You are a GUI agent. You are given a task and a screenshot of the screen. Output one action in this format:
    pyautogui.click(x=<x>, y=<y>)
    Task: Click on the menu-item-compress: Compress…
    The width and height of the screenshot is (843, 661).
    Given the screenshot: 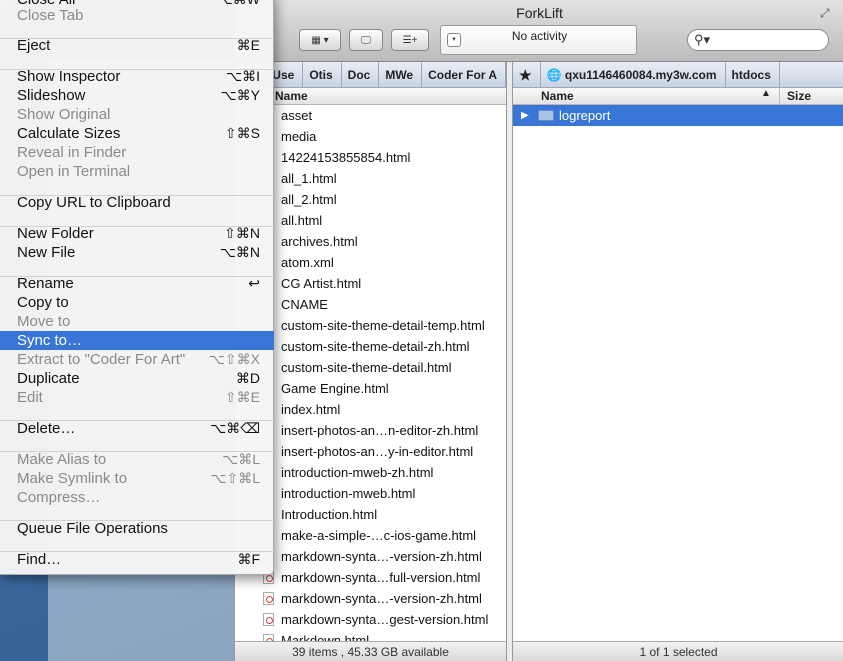 What is the action you would take?
    pyautogui.click(x=137, y=497)
    